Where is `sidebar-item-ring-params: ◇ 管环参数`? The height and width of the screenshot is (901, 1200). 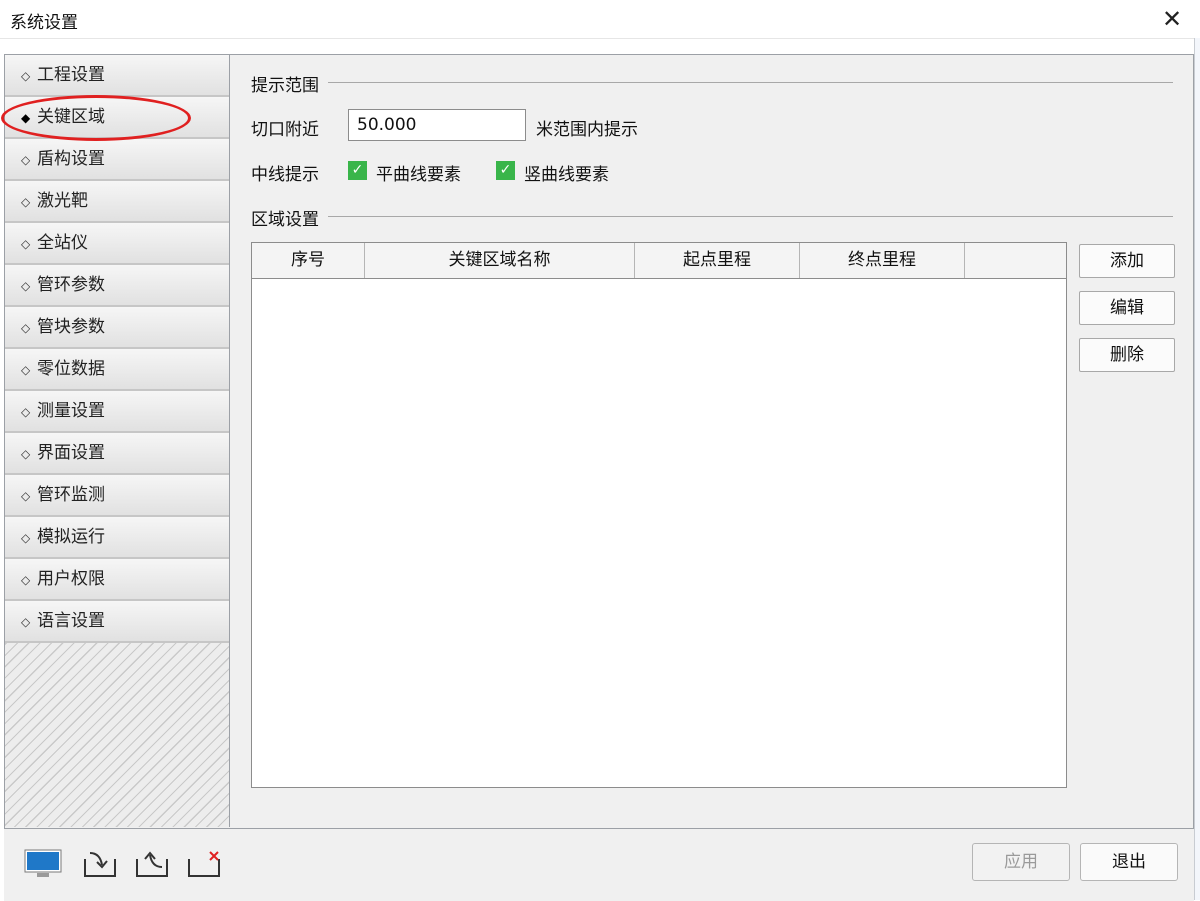 sidebar-item-ring-params: ◇ 管环参数 is located at coordinates (117, 286).